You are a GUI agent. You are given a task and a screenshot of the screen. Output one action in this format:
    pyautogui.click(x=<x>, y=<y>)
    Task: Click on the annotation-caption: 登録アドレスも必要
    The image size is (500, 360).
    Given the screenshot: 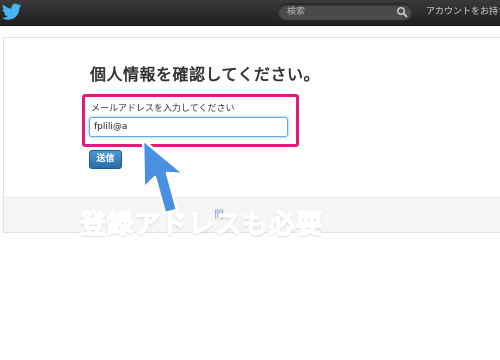 What is the action you would take?
    pyautogui.click(x=201, y=225)
    